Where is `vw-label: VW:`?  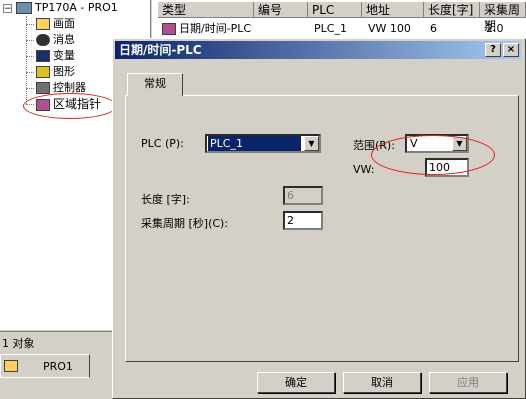 vw-label: VW: is located at coordinates (364, 169).